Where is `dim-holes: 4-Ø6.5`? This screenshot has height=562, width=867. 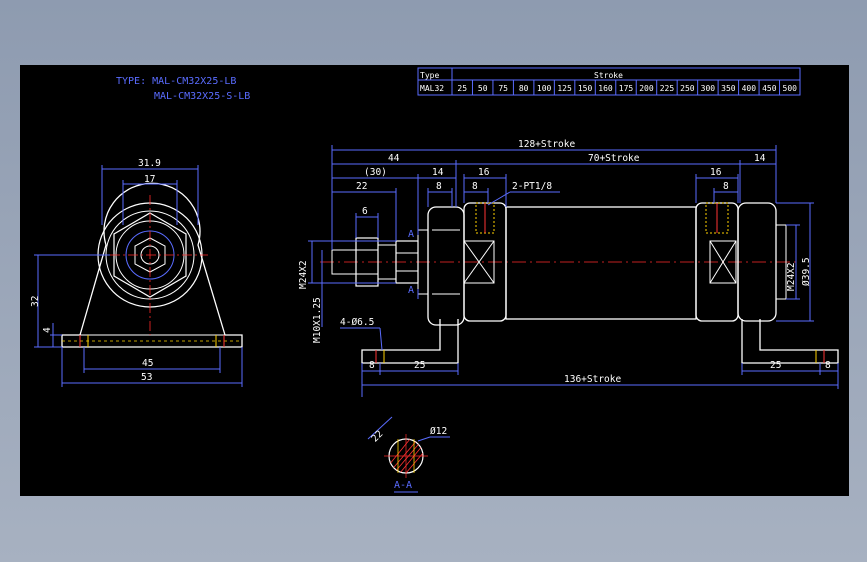 dim-holes: 4-Ø6.5 is located at coordinates (357, 322).